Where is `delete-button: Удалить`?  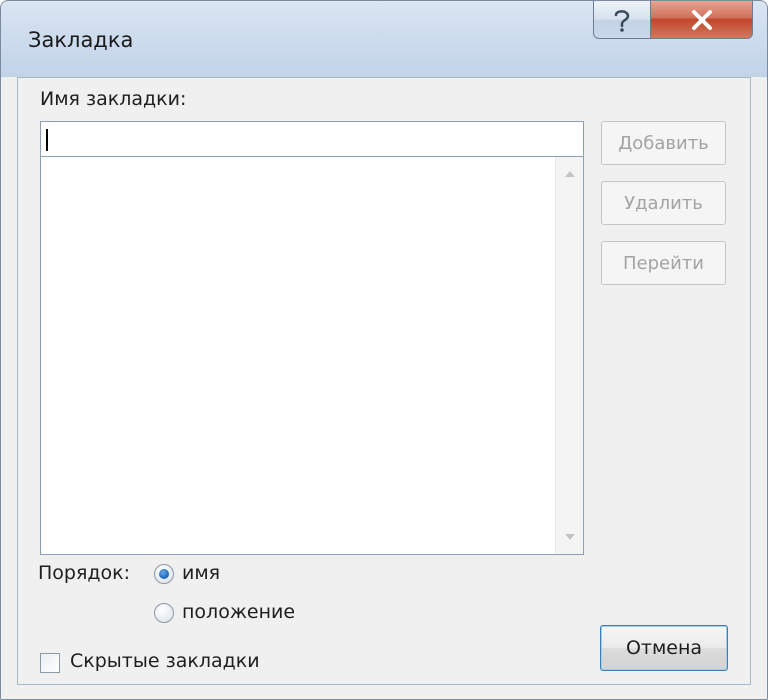
delete-button: Удалить is located at coordinates (663, 203).